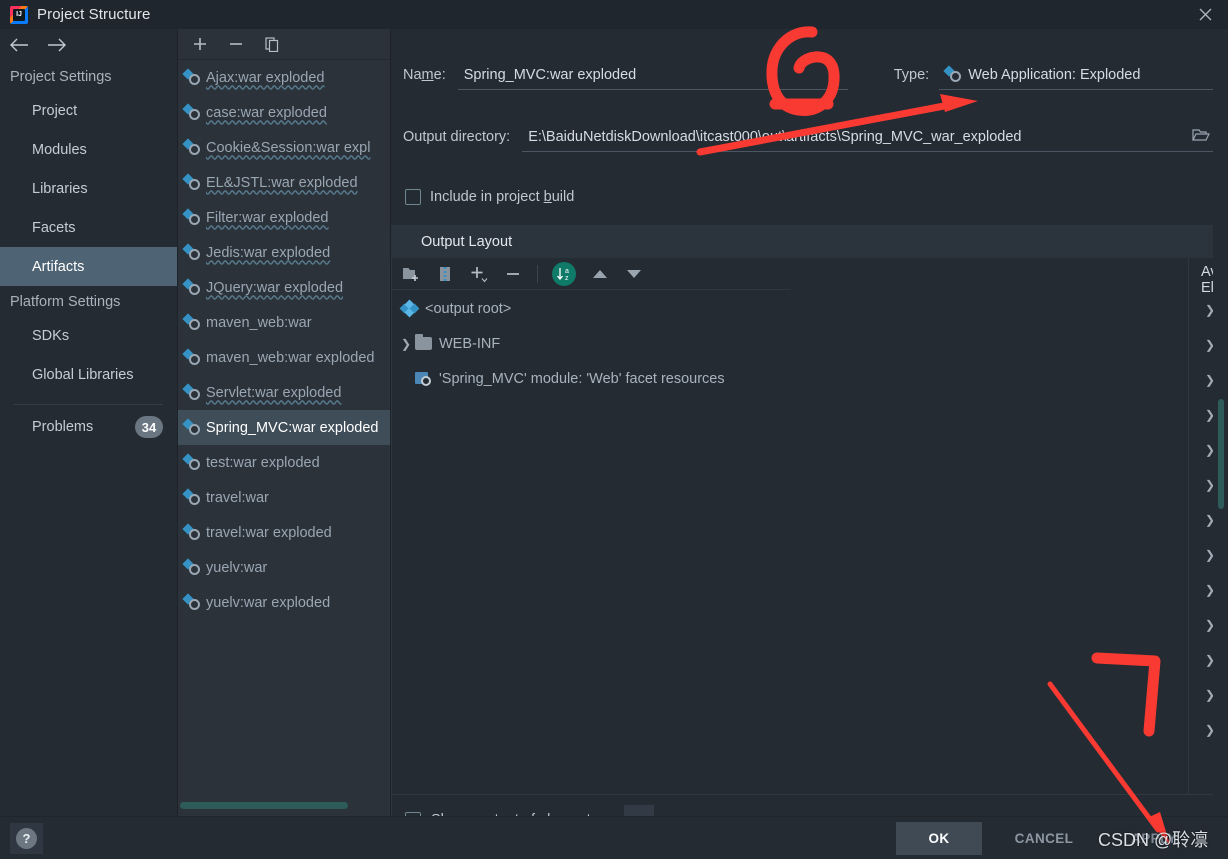  Describe the element at coordinates (284, 532) in the screenshot. I see `artifact-row: travel:war exploded` at that location.